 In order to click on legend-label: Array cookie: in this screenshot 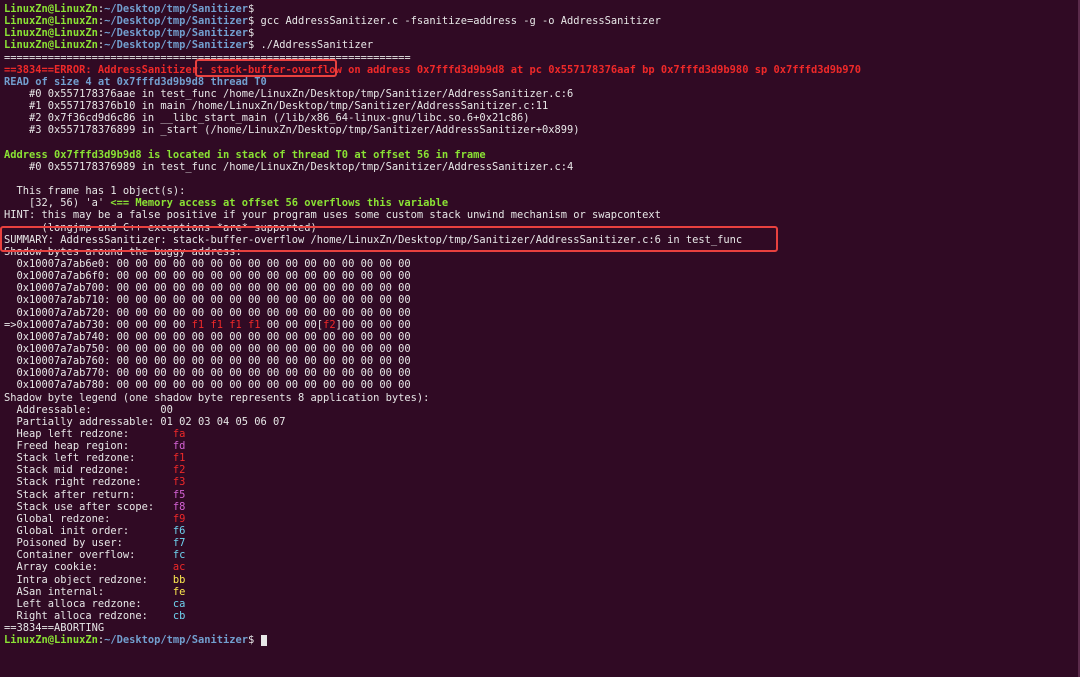, I will do `click(88, 567)`.